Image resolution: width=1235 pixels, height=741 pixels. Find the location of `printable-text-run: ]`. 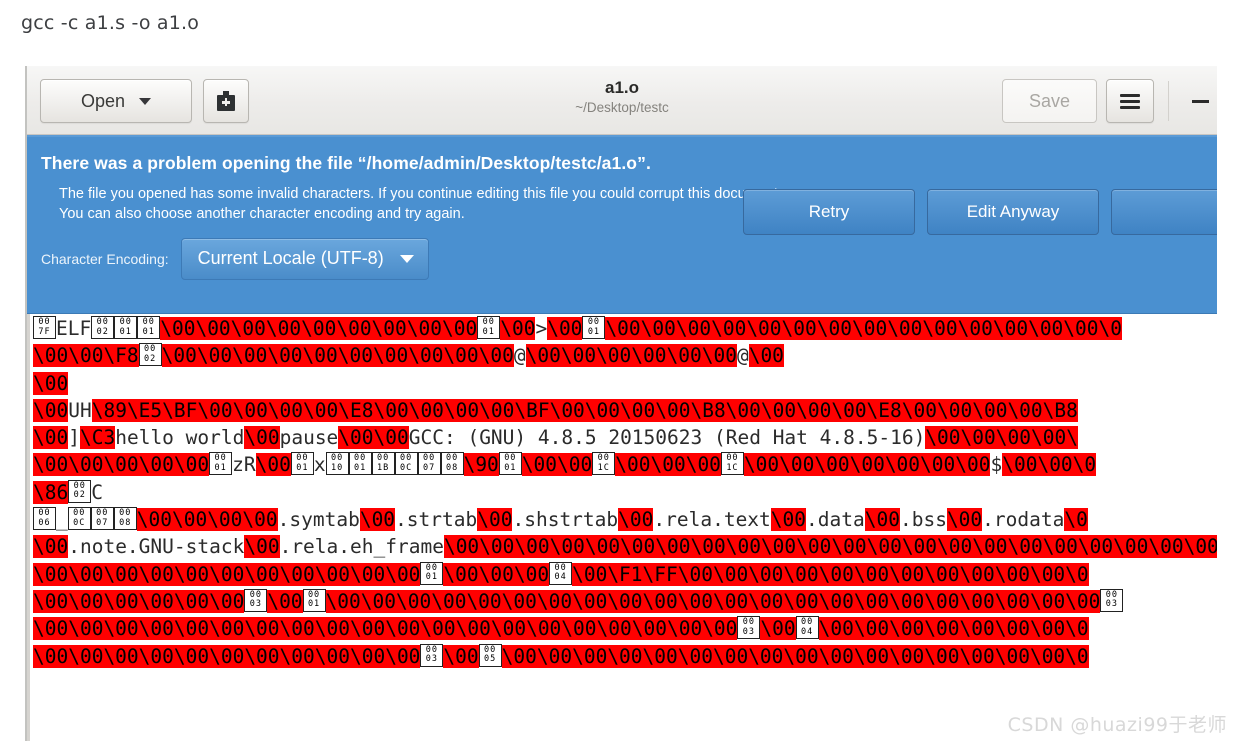

printable-text-run: ] is located at coordinates (74, 438).